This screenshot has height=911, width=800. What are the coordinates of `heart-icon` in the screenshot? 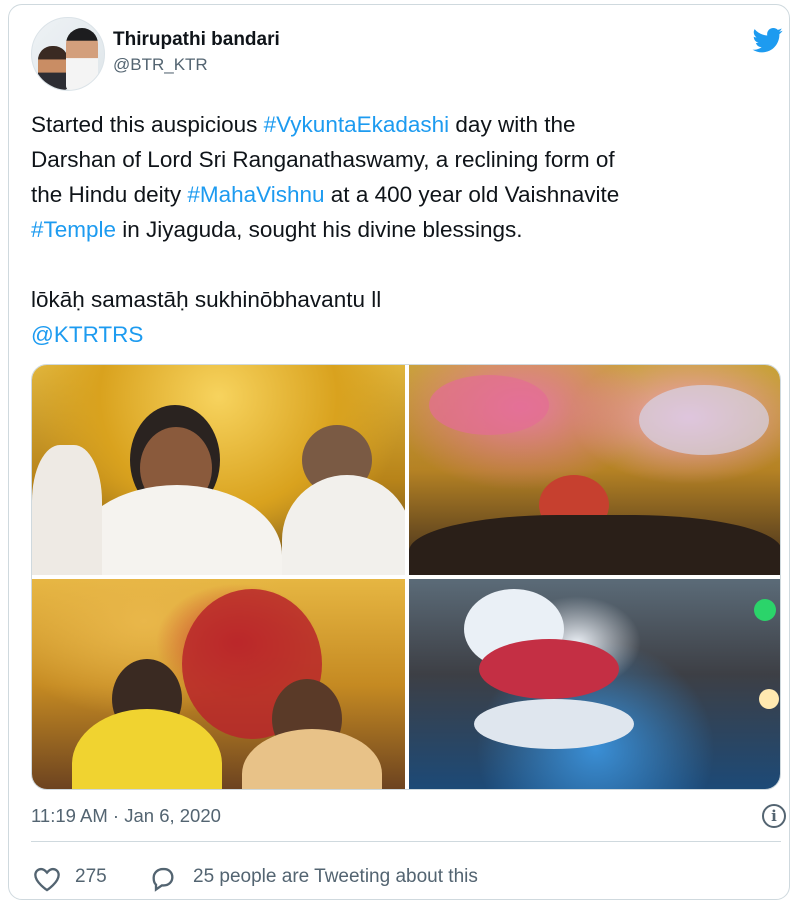 It's located at (47, 879).